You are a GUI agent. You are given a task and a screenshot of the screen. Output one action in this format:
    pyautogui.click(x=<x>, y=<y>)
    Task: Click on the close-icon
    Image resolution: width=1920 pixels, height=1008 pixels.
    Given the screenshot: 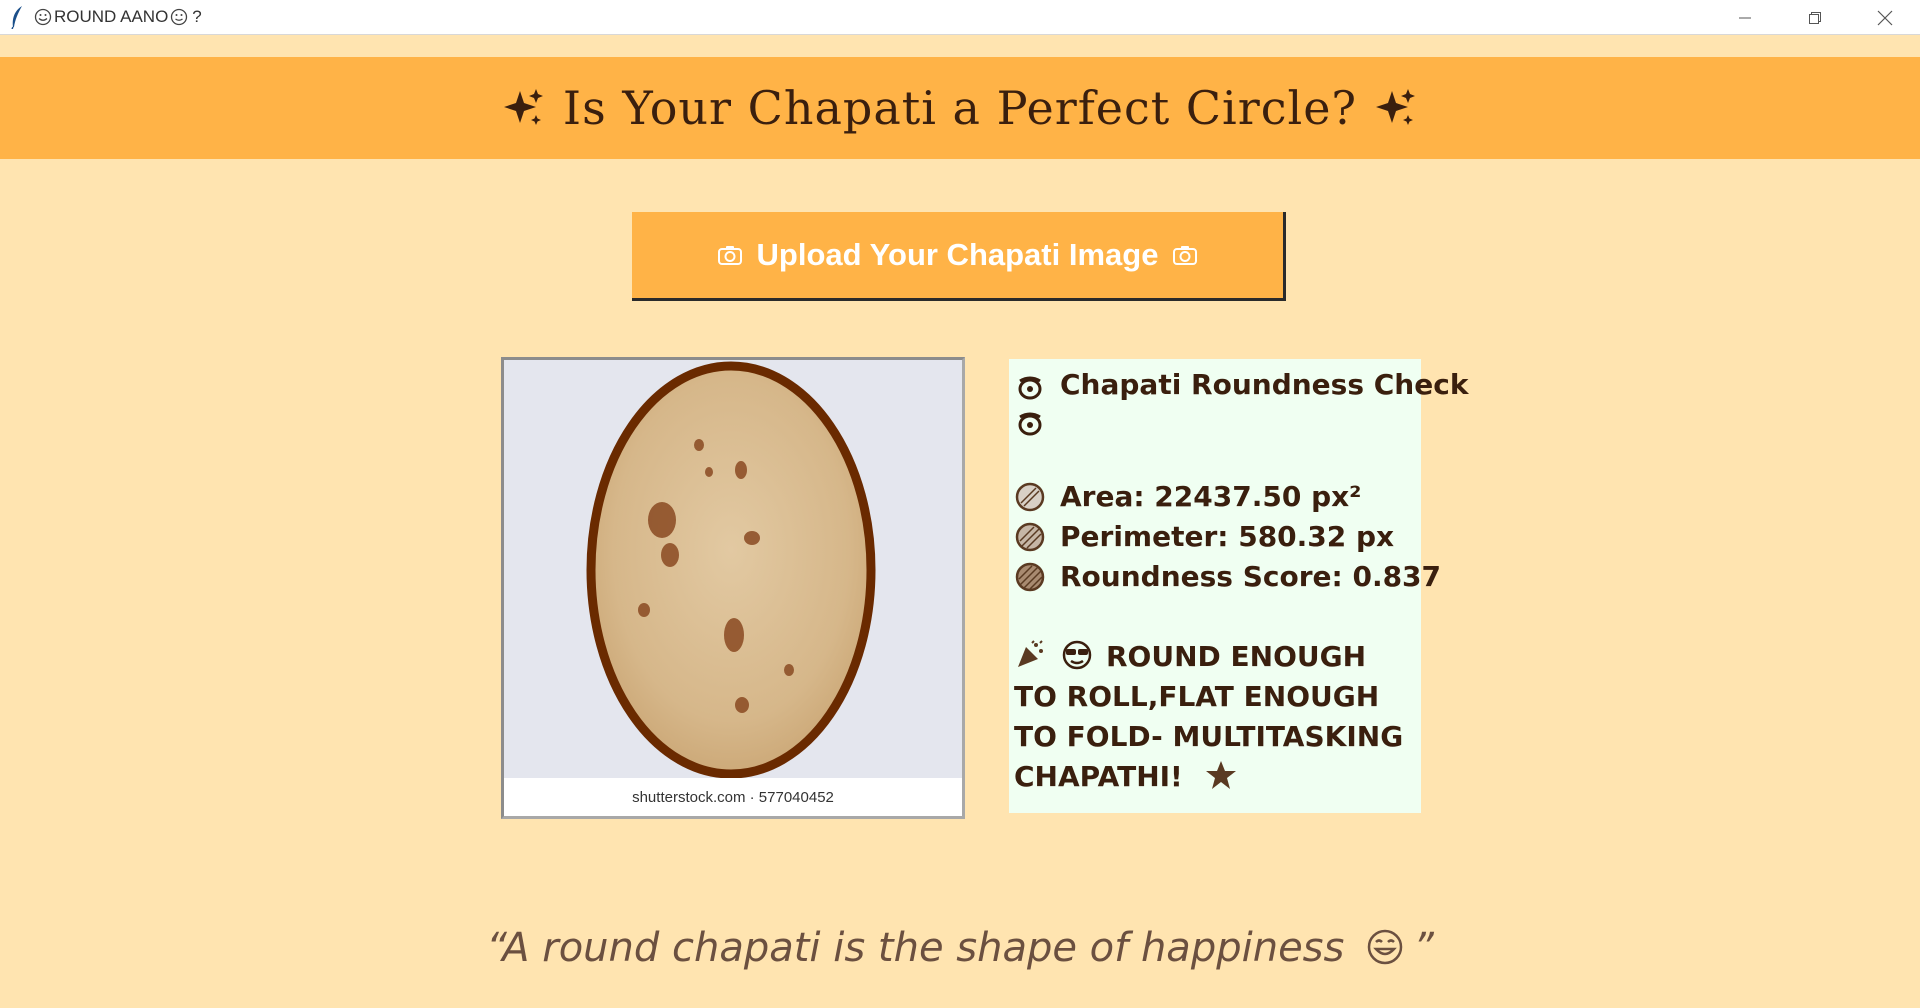 What is the action you would take?
    pyautogui.click(x=1885, y=17)
    